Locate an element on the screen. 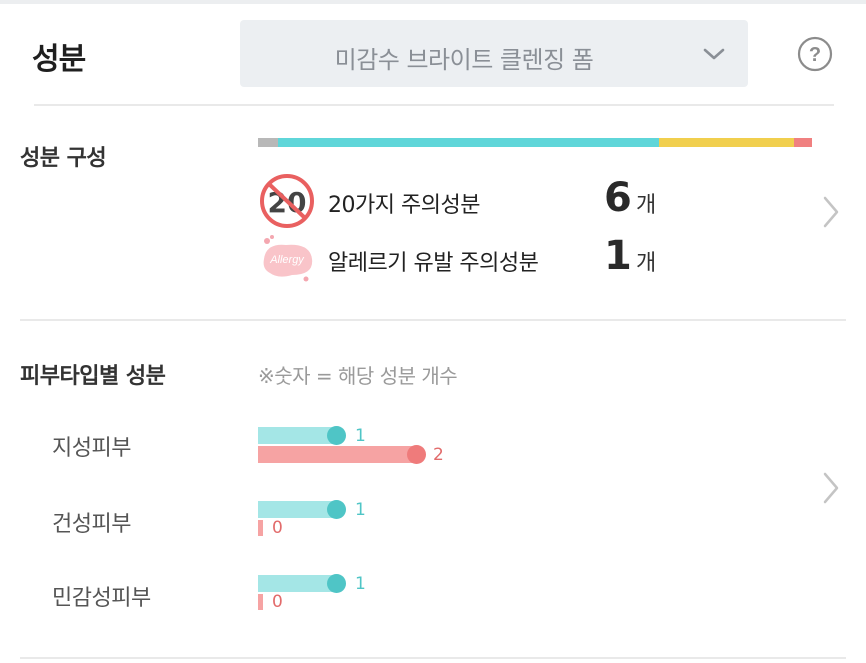 This screenshot has height=663, width=866. caution-20-label: 20가지 주의성분 is located at coordinates (404, 205).